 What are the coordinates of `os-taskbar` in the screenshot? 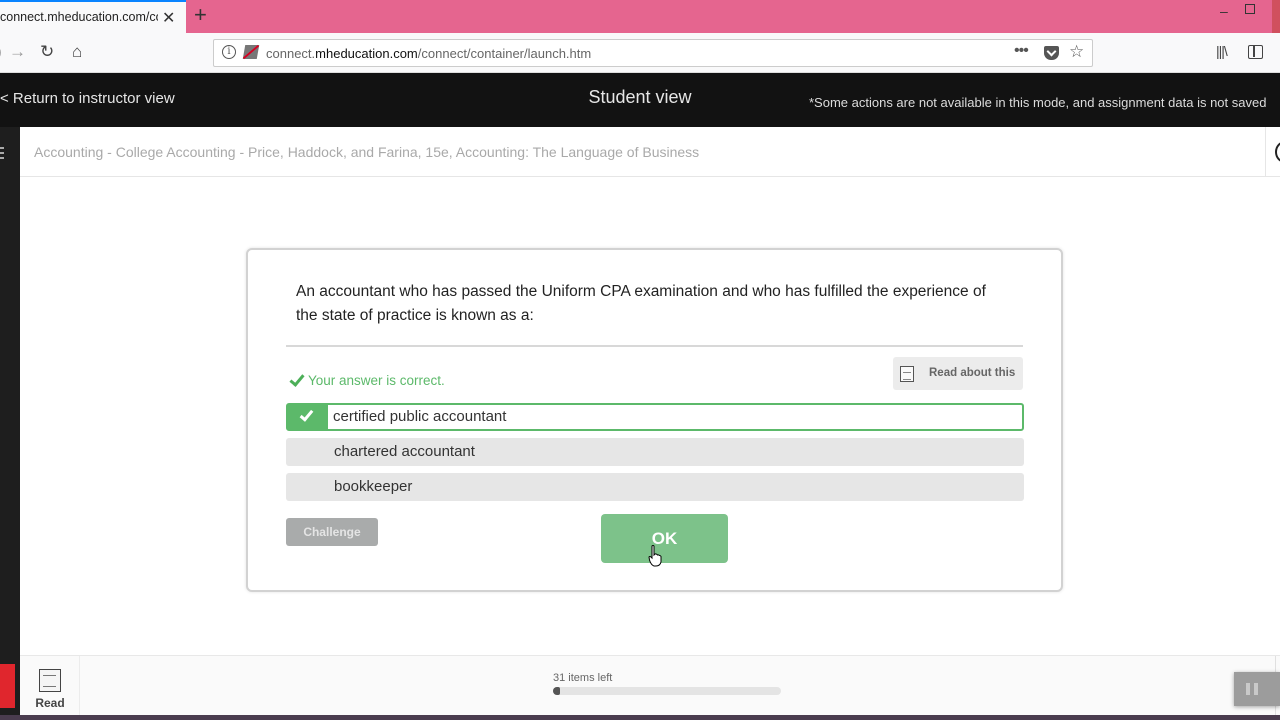 It's located at (640, 717).